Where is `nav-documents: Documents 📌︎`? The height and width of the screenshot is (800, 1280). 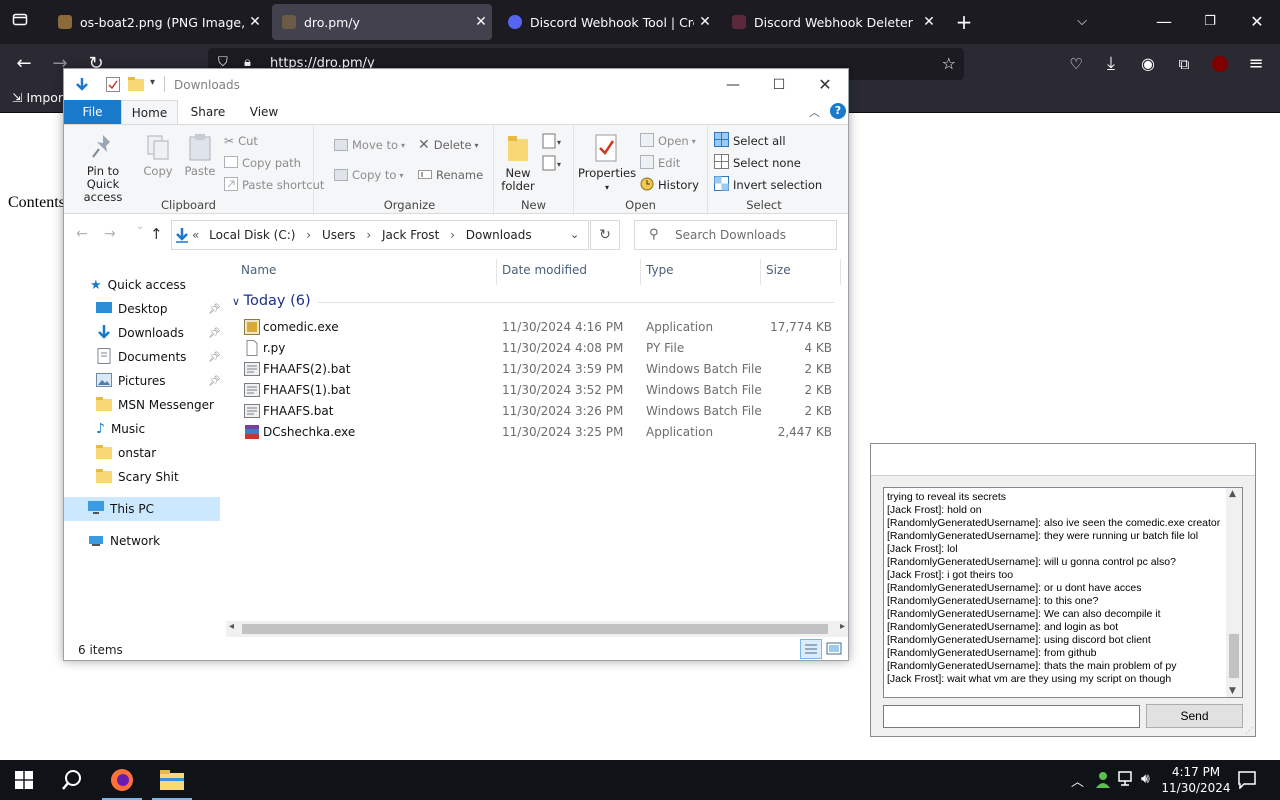
nav-documents: Documents 📌︎ is located at coordinates (142, 357).